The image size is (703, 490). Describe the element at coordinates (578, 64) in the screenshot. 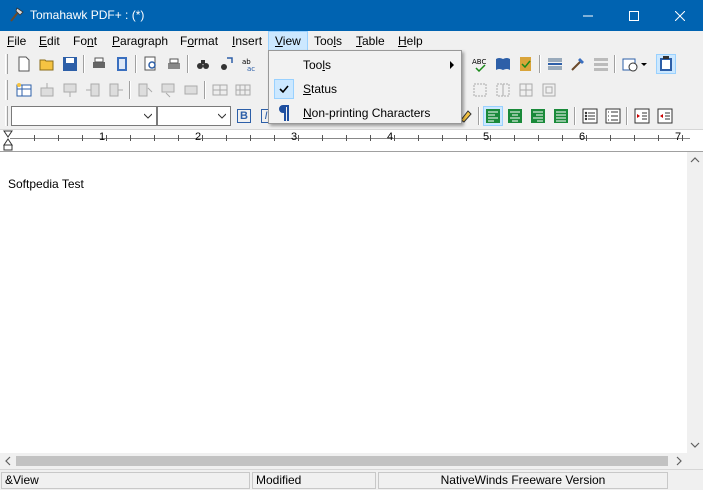

I see `format-painter-button` at that location.